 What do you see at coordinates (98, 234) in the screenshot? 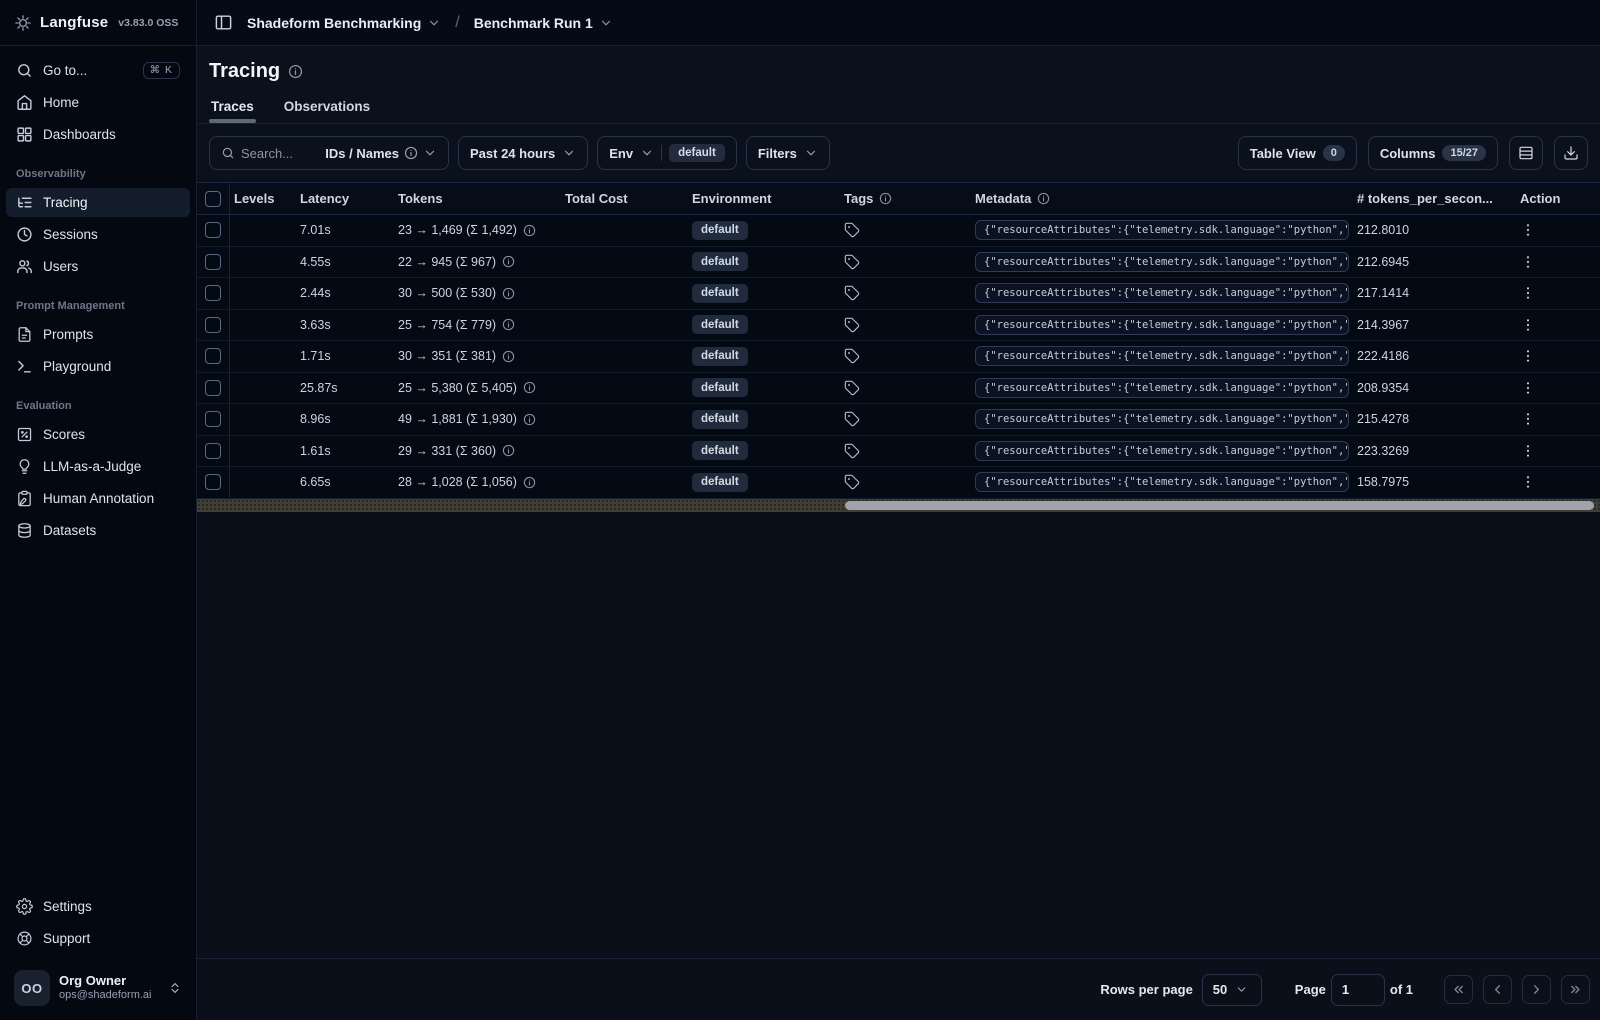
I see `sidebar-item-sessions: Sessions` at bounding box center [98, 234].